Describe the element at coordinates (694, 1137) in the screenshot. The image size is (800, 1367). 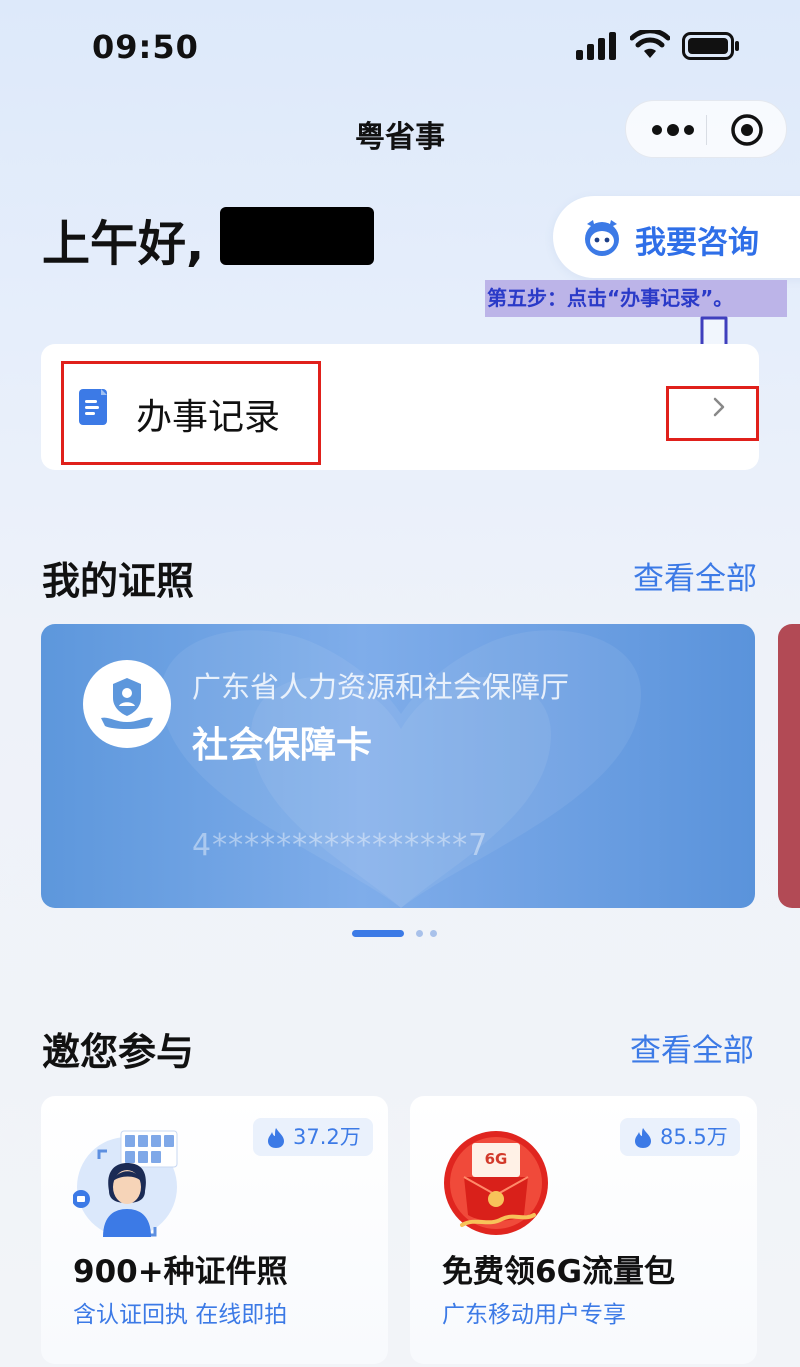
I see `popularity-count: 85.5万` at that location.